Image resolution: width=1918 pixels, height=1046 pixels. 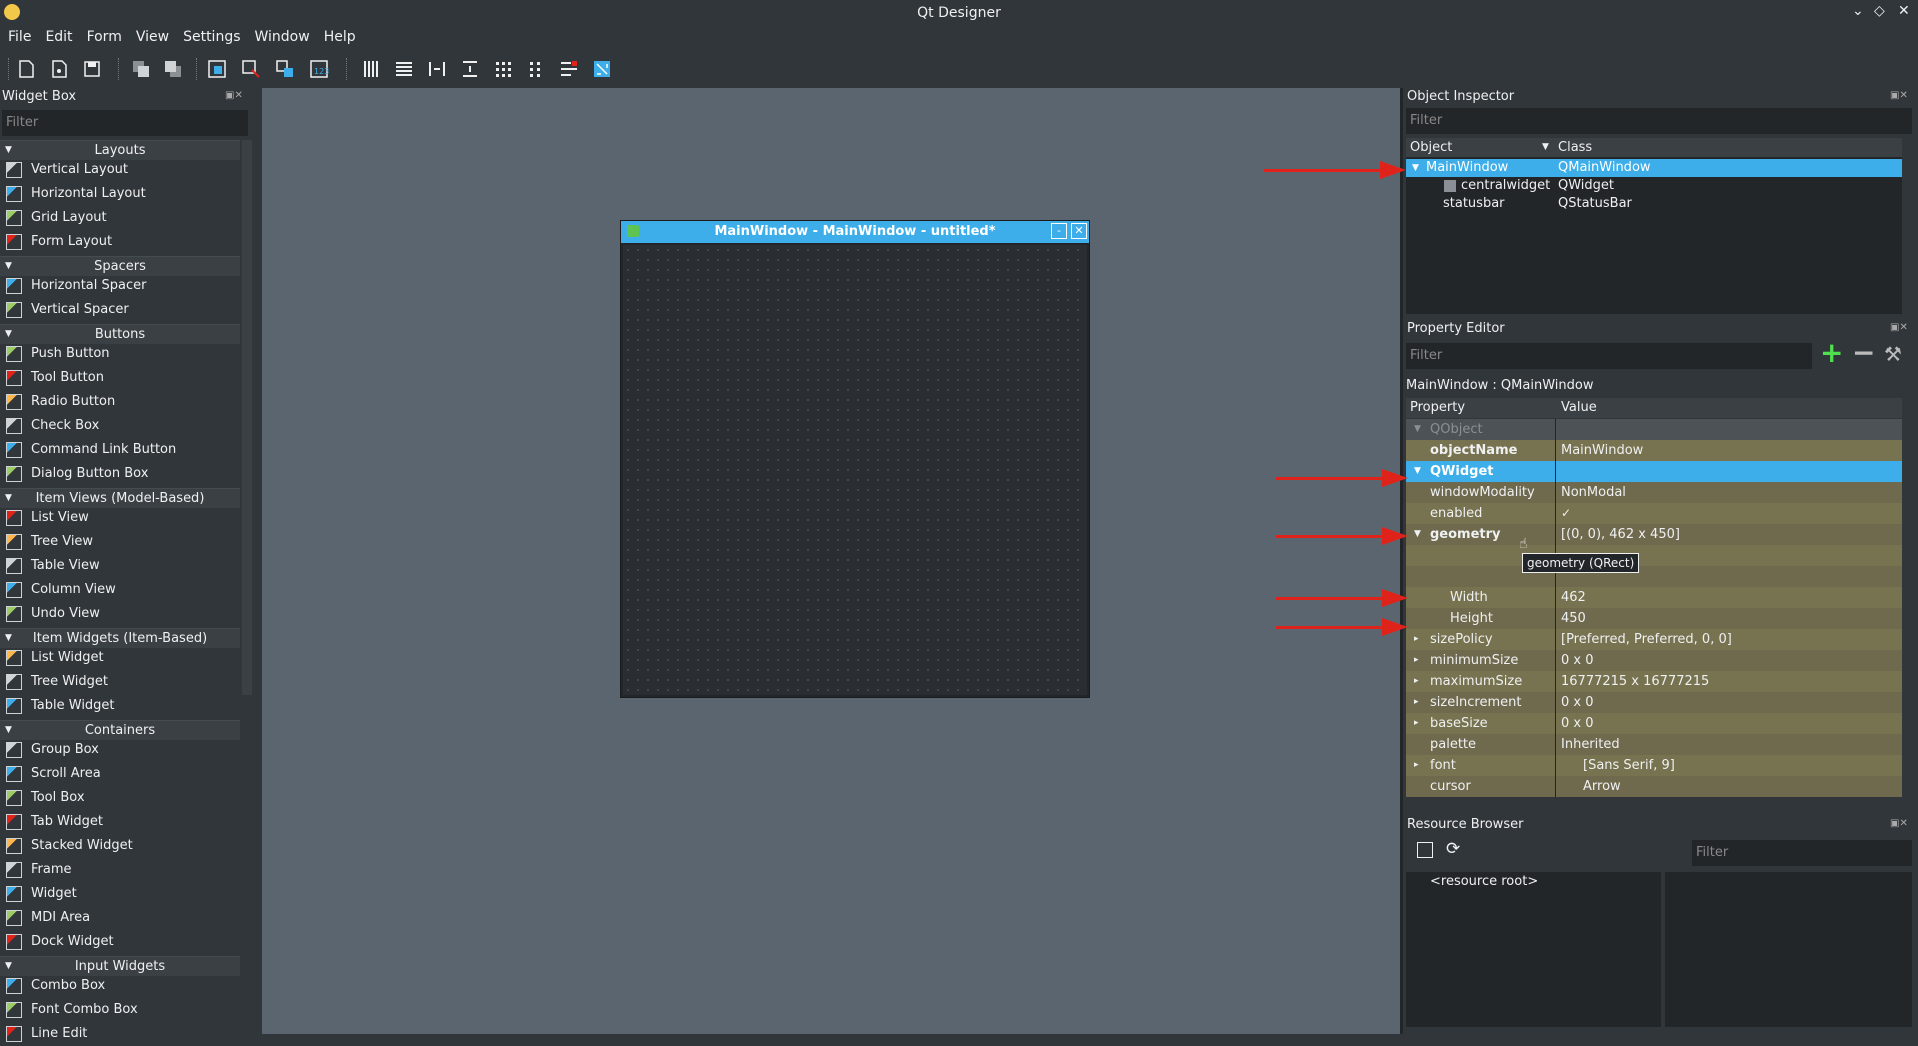 What do you see at coordinates (1729, 513) in the screenshot?
I see `property-value: ✓` at bounding box center [1729, 513].